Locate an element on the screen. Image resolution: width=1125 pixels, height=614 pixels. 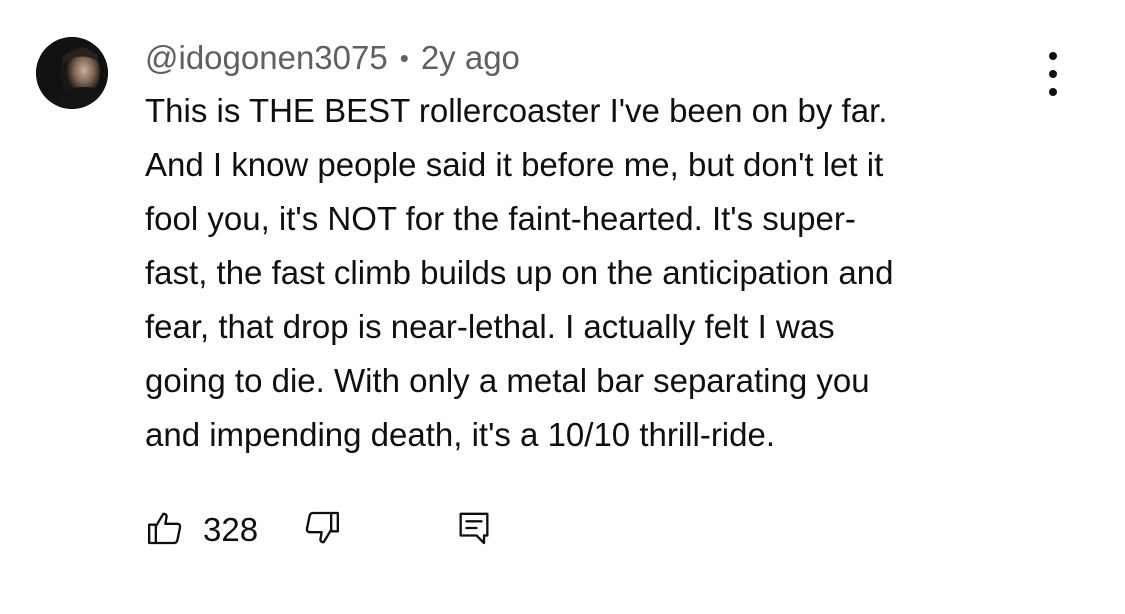
username: @idogonen3075 is located at coordinates (266, 58).